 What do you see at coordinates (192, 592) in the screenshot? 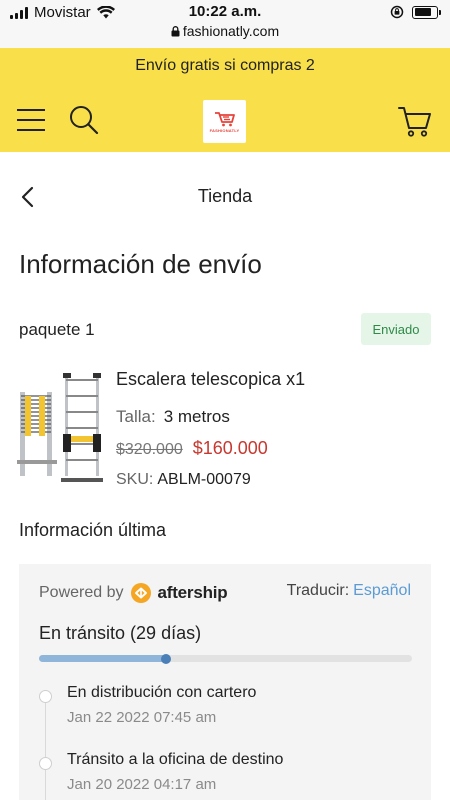
I see `aftership-wordmark: aftership` at bounding box center [192, 592].